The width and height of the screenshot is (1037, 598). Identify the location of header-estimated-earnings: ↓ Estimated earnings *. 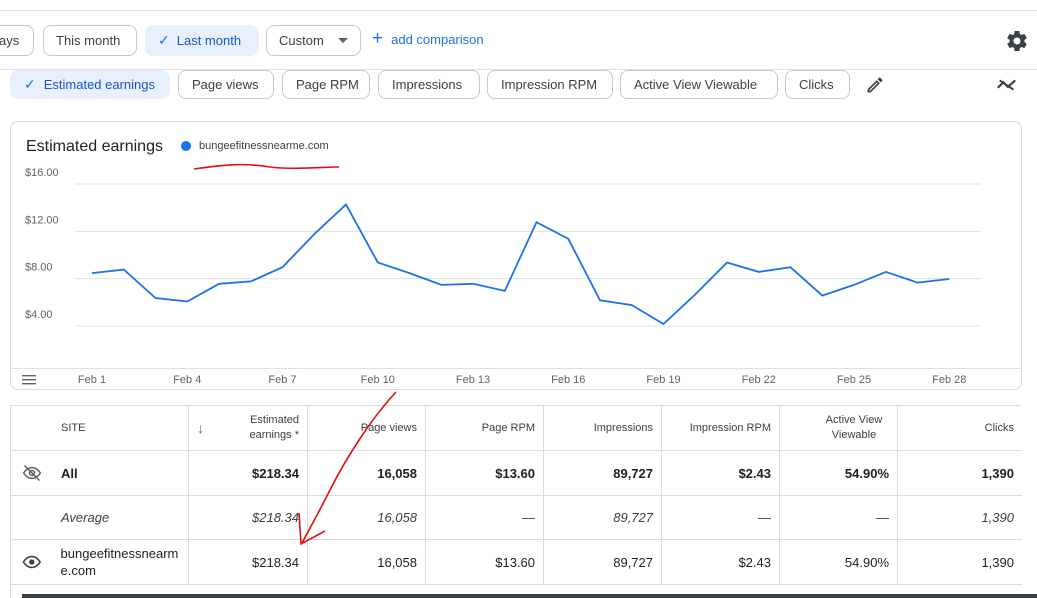
(248, 428).